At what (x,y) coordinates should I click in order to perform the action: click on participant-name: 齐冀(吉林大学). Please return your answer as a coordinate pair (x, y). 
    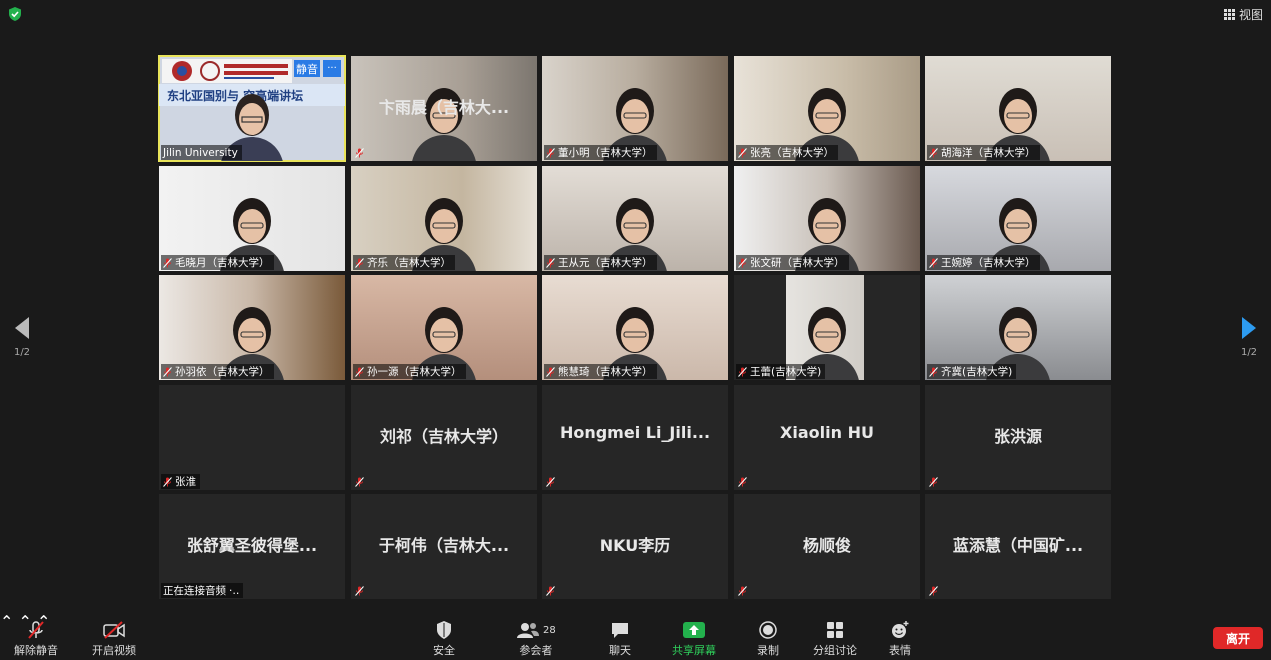
    Looking at the image, I should click on (977, 372).